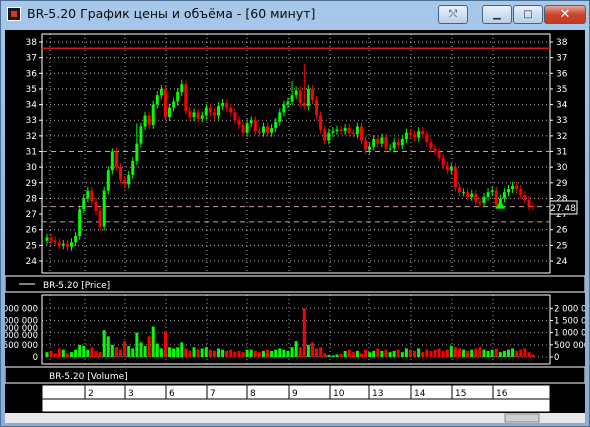 Image resolution: width=590 pixels, height=427 pixels. What do you see at coordinates (528, 14) in the screenshot?
I see `maximize-button: □` at bounding box center [528, 14].